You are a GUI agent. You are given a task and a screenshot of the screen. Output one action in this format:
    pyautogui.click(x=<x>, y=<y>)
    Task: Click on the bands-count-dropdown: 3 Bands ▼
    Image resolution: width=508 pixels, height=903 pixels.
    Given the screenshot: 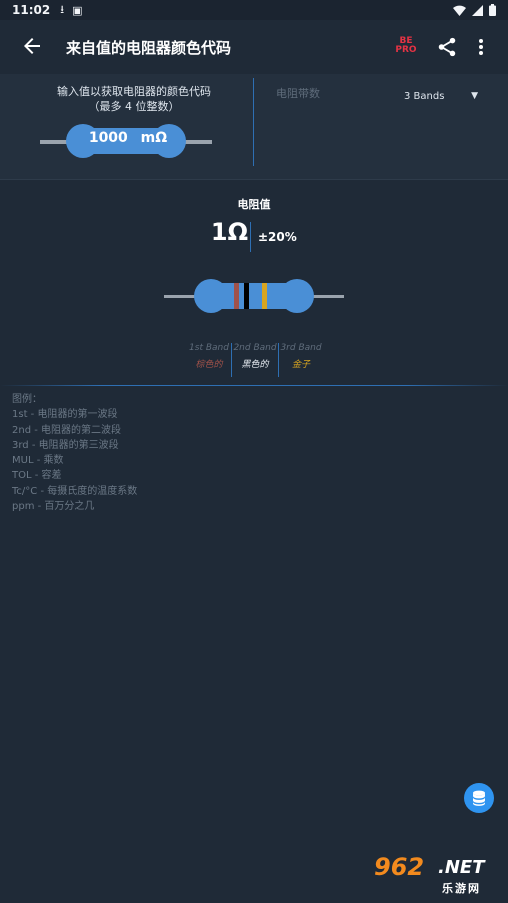 What is the action you would take?
    pyautogui.click(x=441, y=96)
    